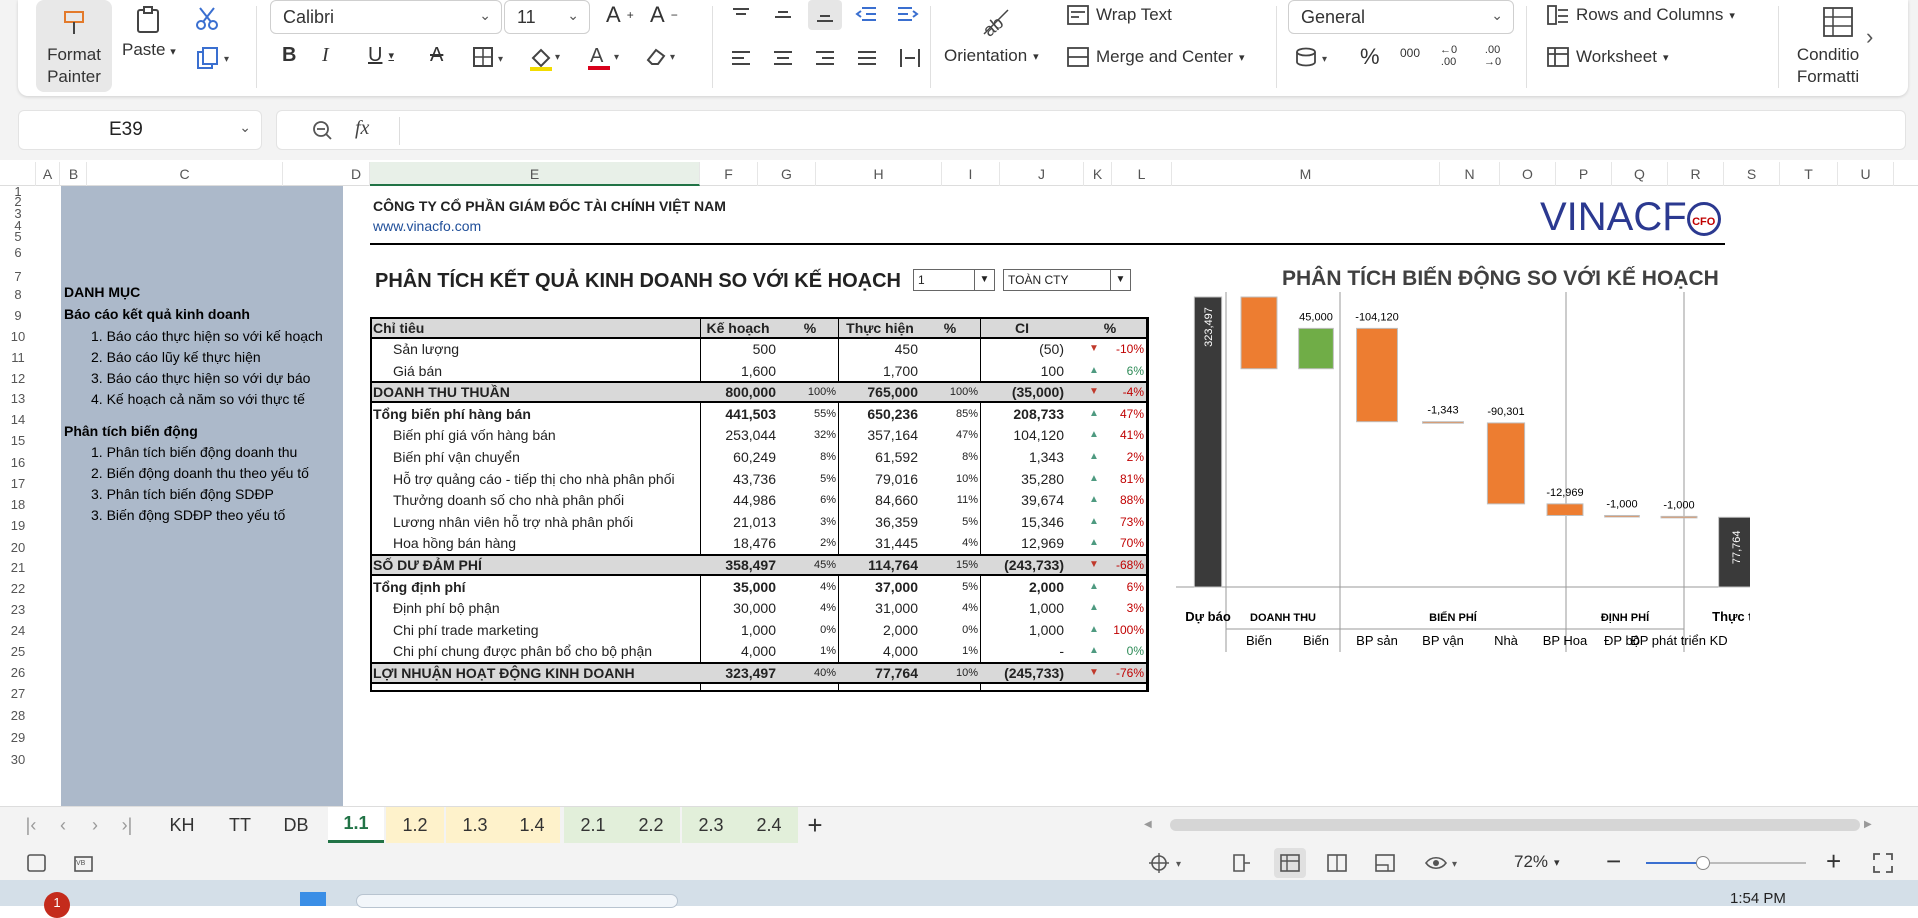 The width and height of the screenshot is (1918, 918). What do you see at coordinates (1703, 863) in the screenshot?
I see `zoom-slider-thumb` at bounding box center [1703, 863].